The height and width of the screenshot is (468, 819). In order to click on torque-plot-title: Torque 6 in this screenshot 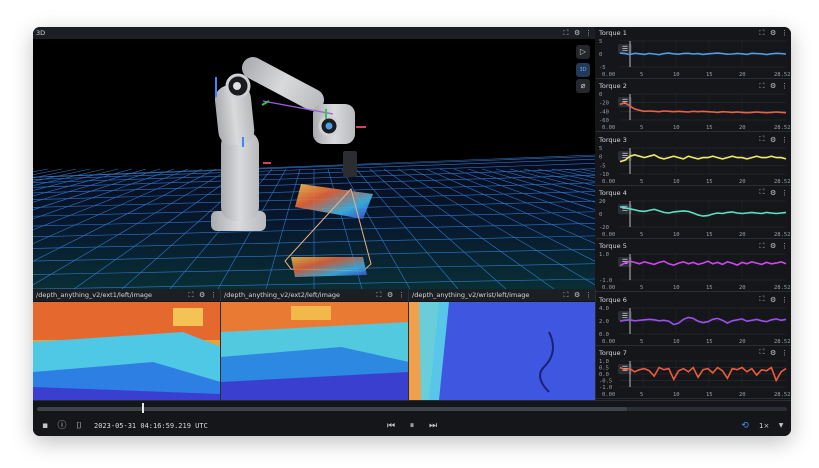, I will do `click(613, 299)`.